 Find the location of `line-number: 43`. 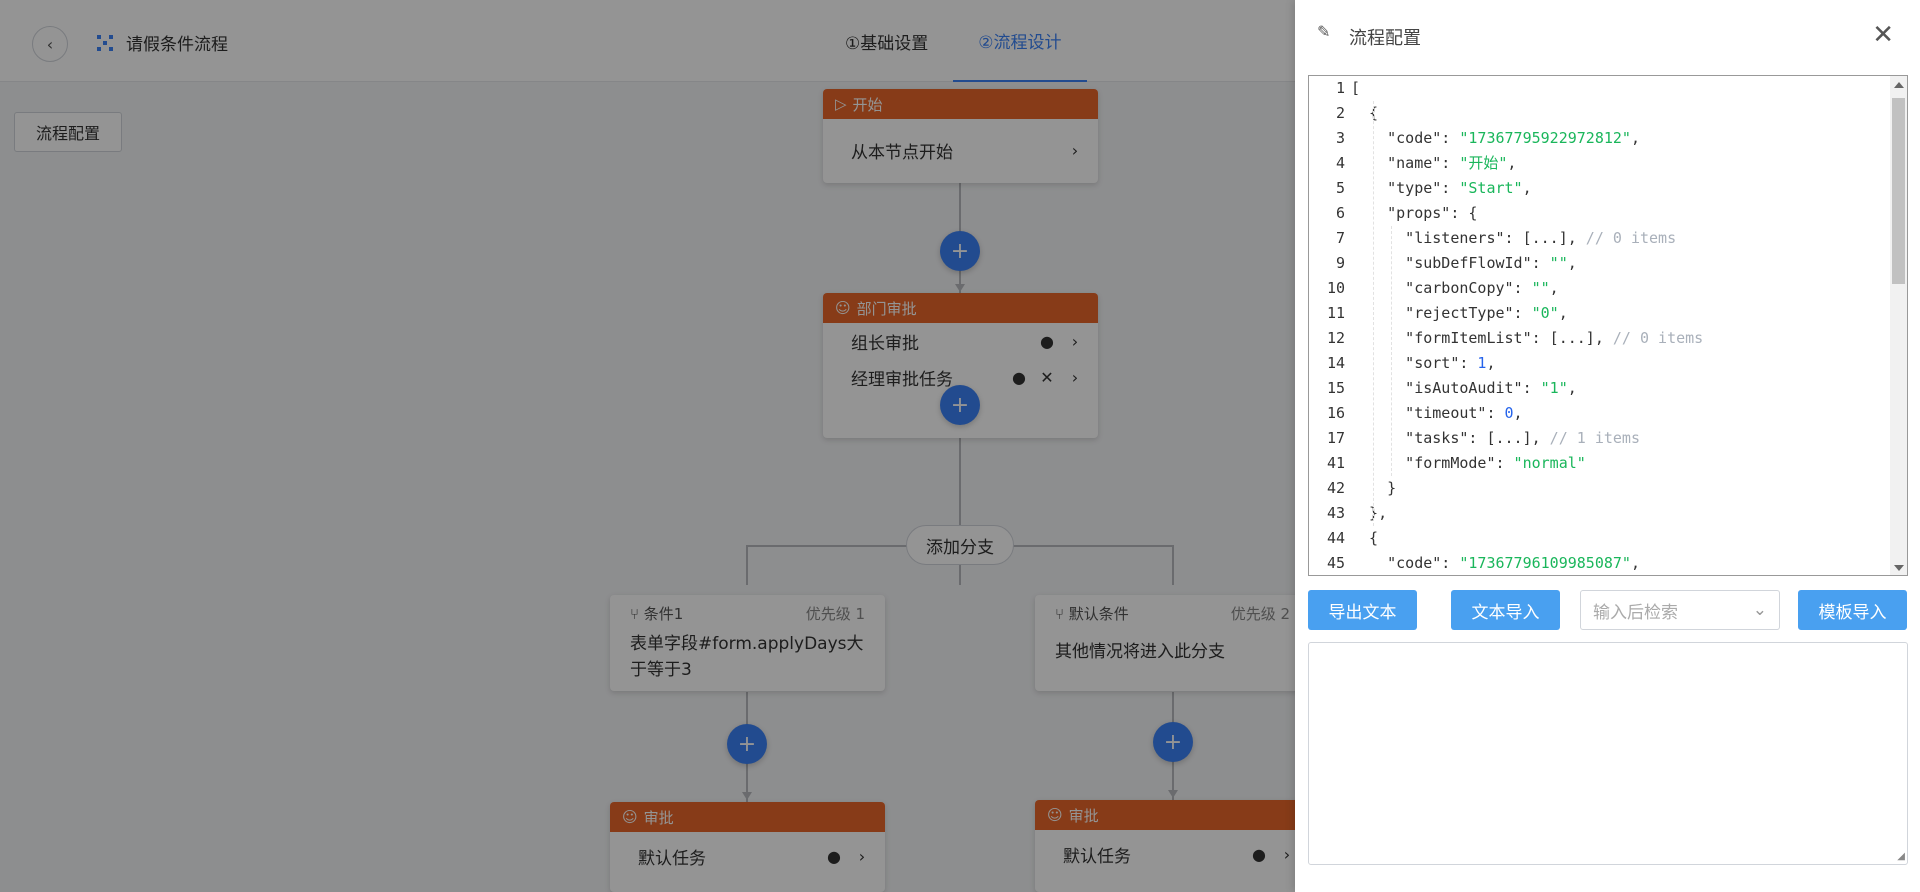

line-number: 43 is located at coordinates (1335, 513).